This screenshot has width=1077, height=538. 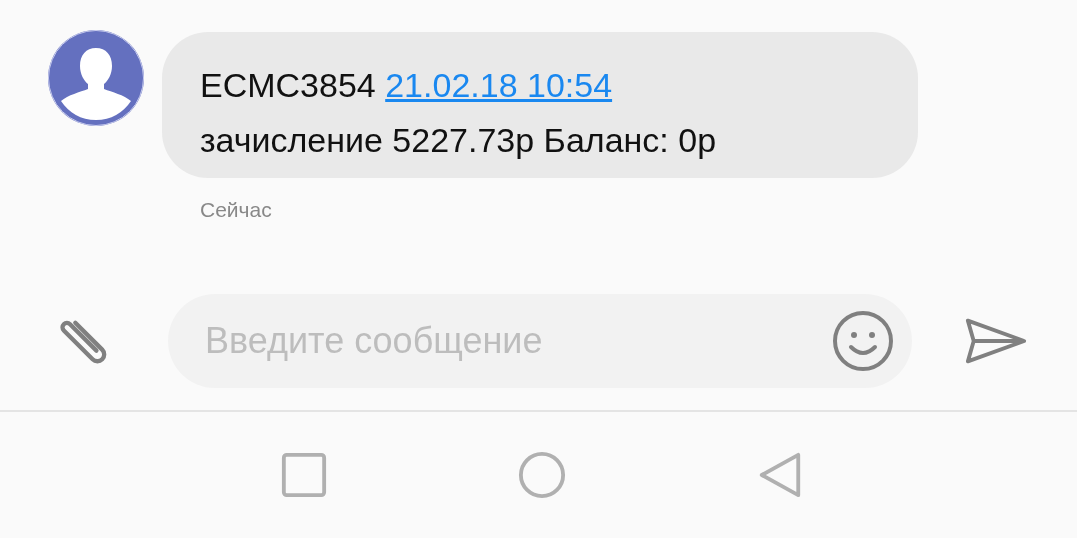 I want to click on recent-apps-icon, so click(x=303, y=475).